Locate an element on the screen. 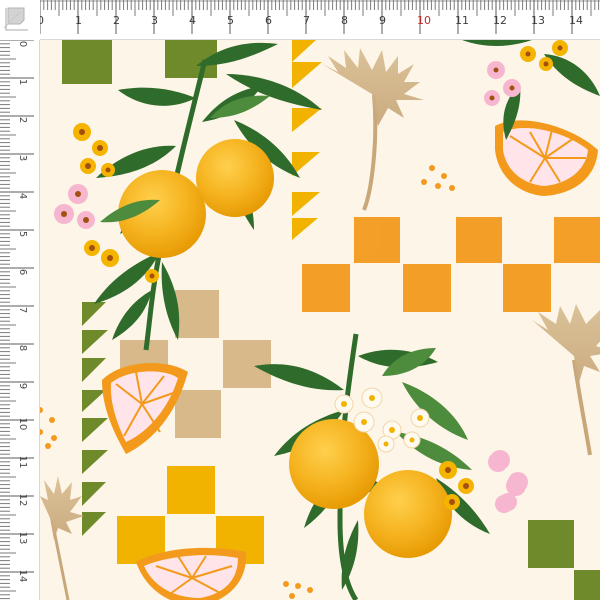  left-ruler-label: 12 is located at coordinates (22, 500).